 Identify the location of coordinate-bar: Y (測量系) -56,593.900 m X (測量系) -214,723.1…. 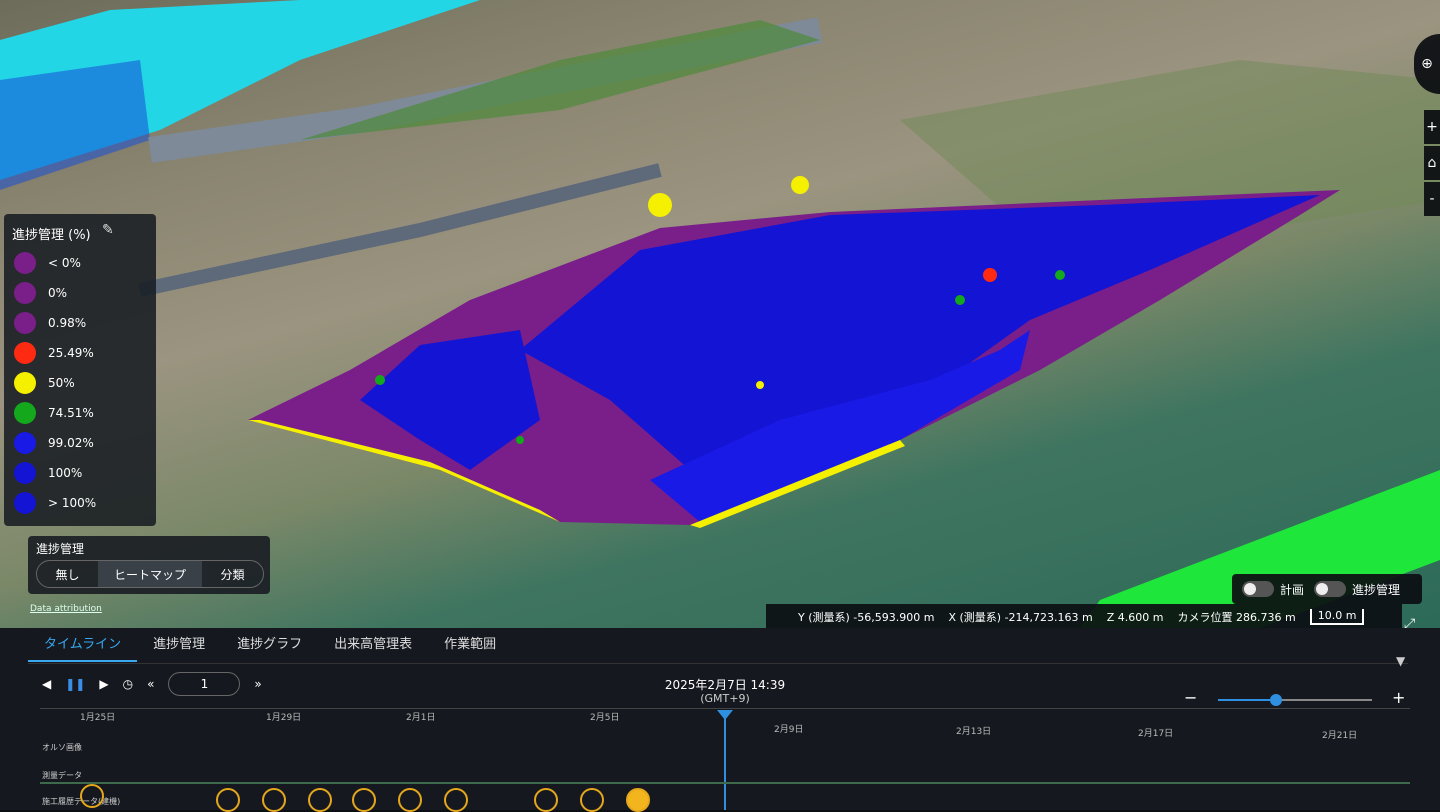
(1084, 617).